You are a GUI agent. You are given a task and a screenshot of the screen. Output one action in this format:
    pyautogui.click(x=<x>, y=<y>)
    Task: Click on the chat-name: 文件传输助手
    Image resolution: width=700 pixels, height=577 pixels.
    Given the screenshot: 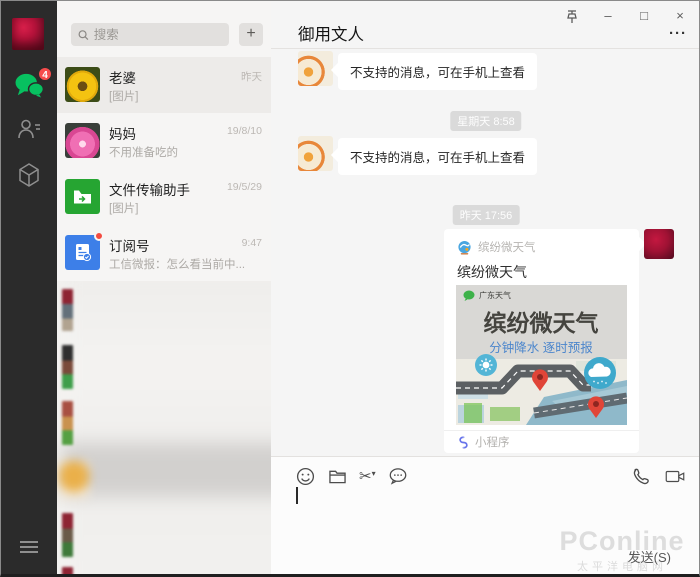 What is the action you would take?
    pyautogui.click(x=149, y=190)
    